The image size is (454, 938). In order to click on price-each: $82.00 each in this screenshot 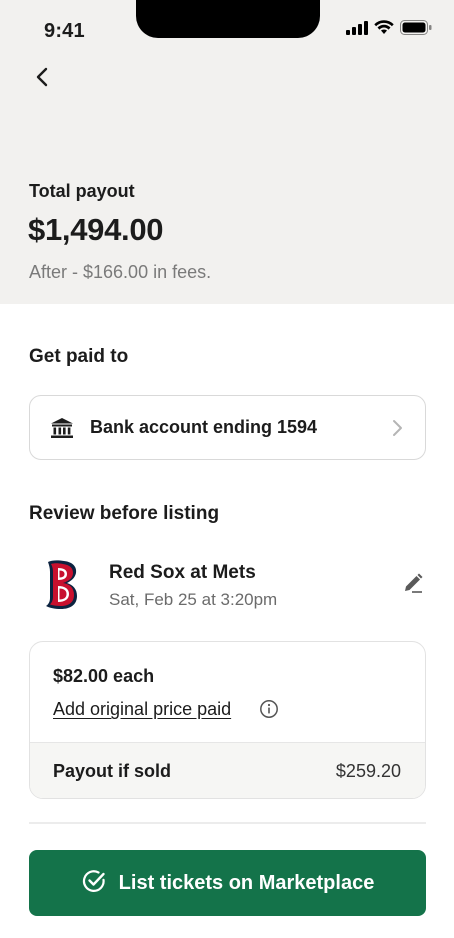, I will do `click(104, 676)`.